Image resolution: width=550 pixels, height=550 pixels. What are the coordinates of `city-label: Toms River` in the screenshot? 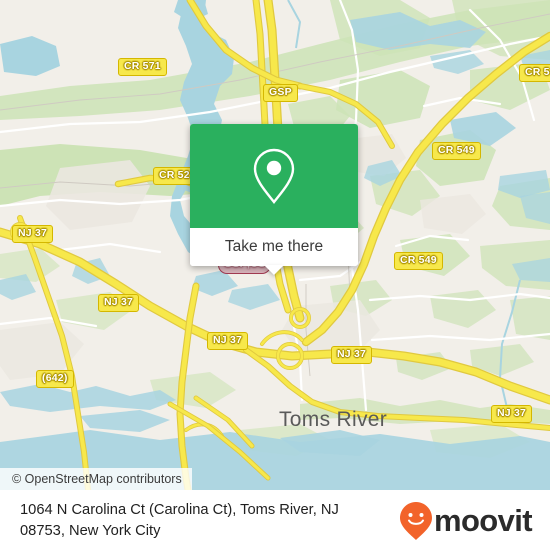 It's located at (333, 419).